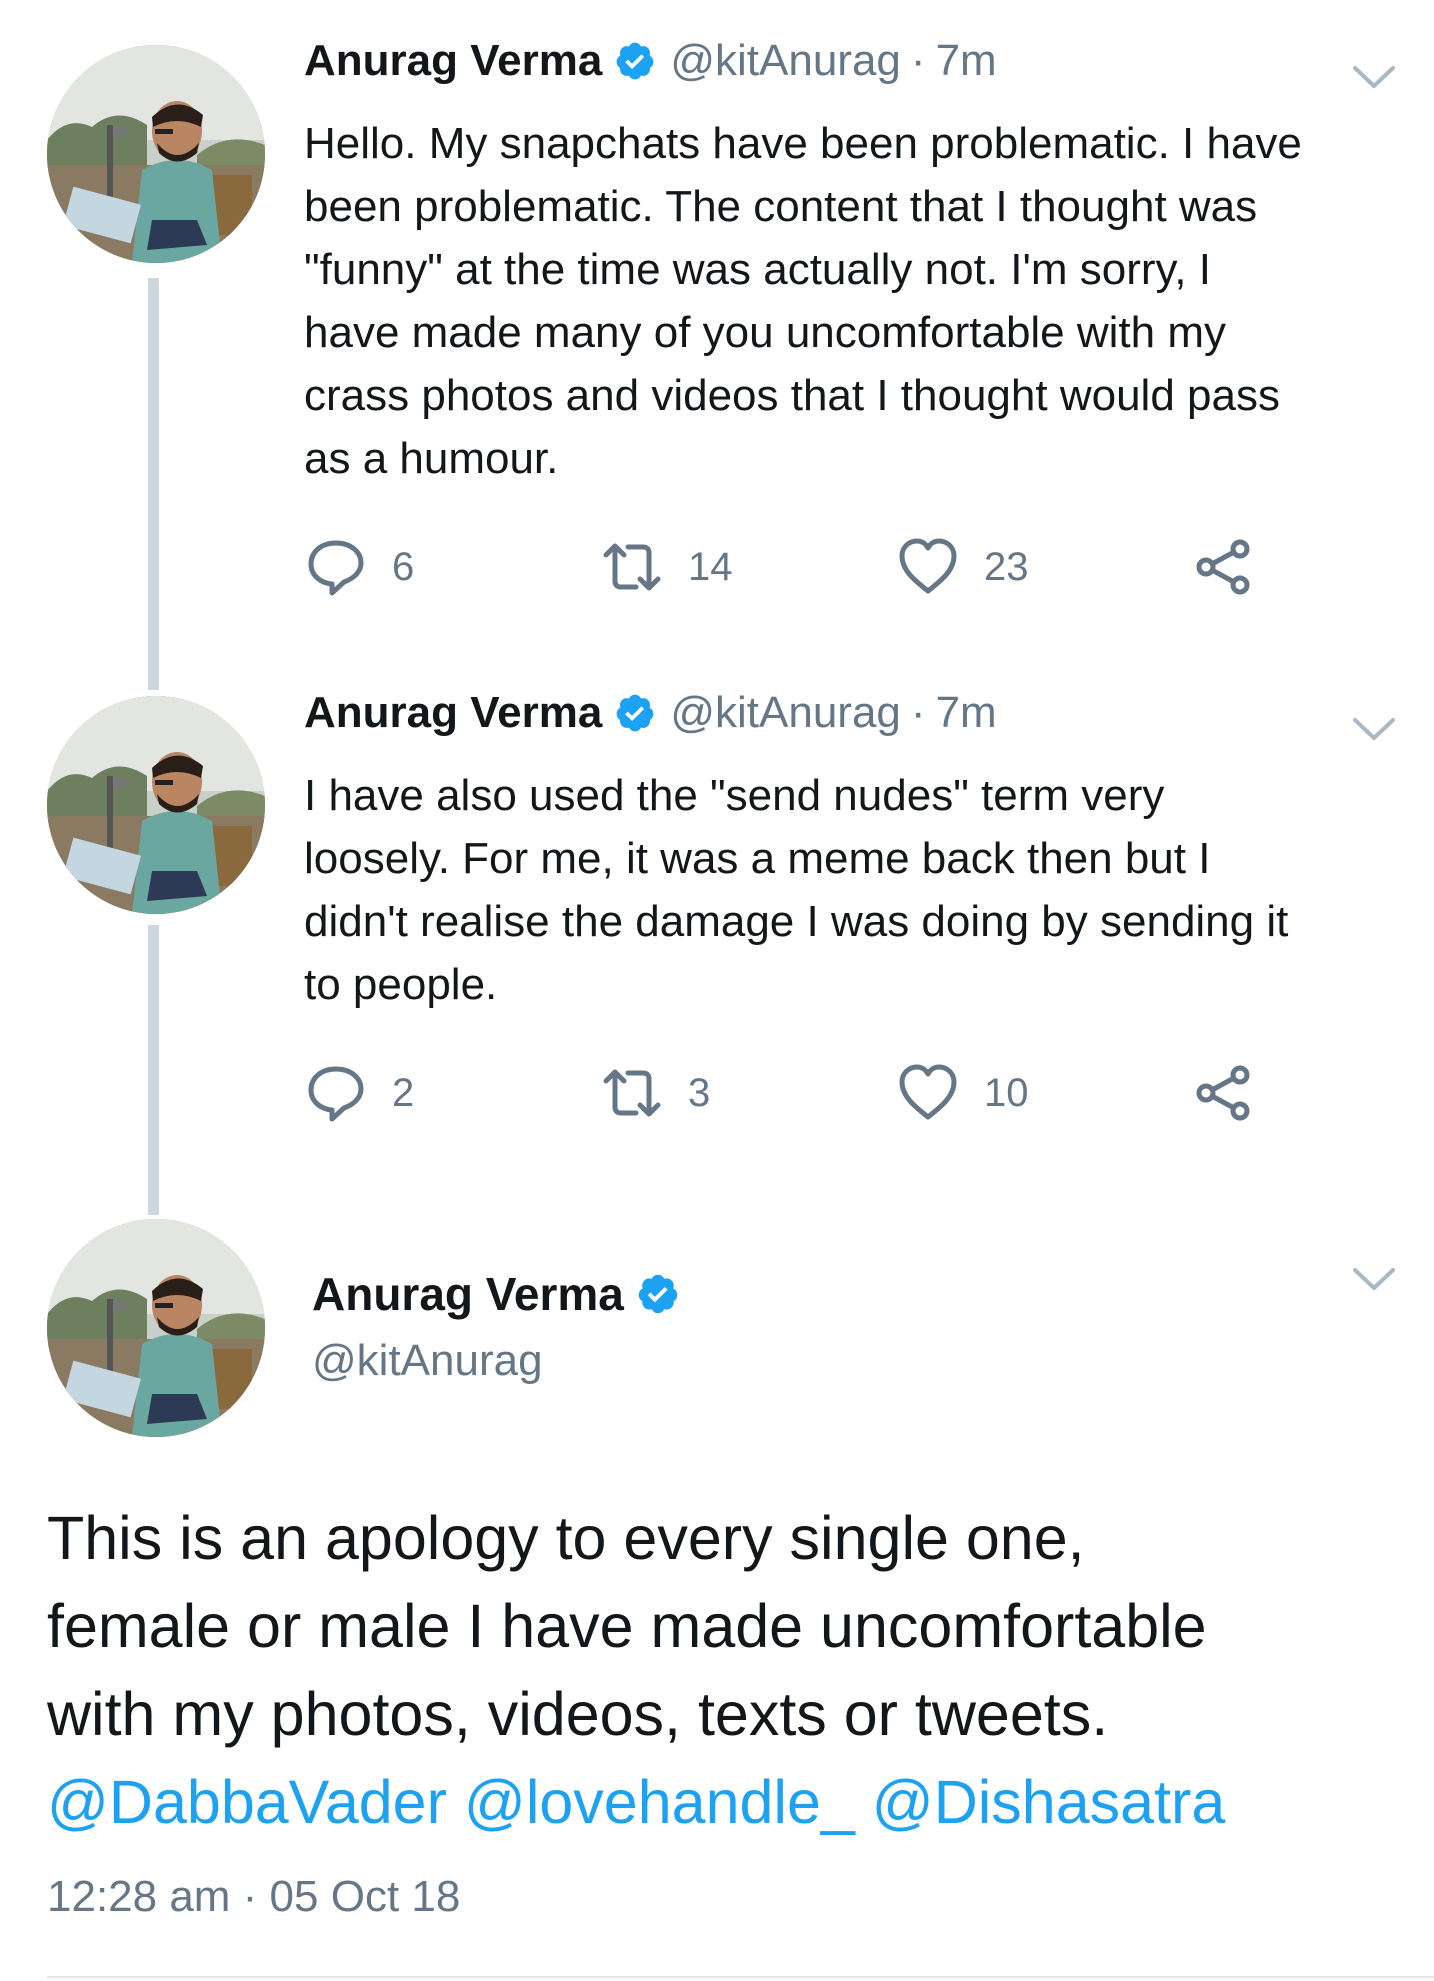 The height and width of the screenshot is (1981, 1434). Describe the element at coordinates (666, 567) in the screenshot. I see `retweet-button: 14` at that location.